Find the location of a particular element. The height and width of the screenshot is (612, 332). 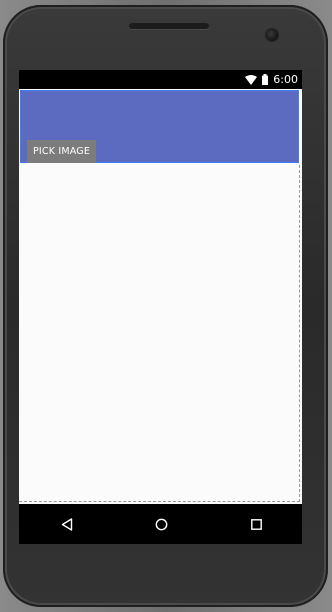

app-header: PICK IMAGE is located at coordinates (159, 126).